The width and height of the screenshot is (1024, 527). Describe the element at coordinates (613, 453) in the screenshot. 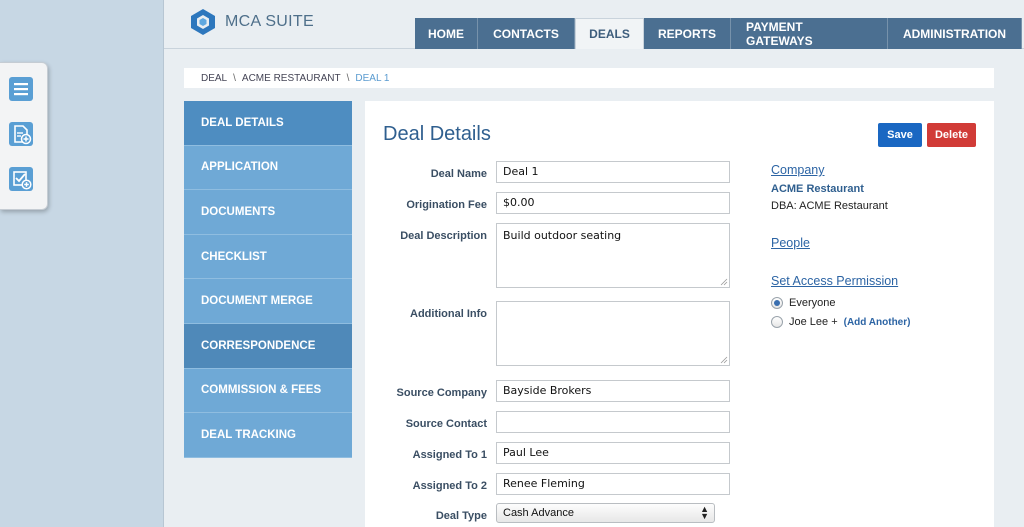

I see `assigned-to-1-input: Paul Lee` at that location.